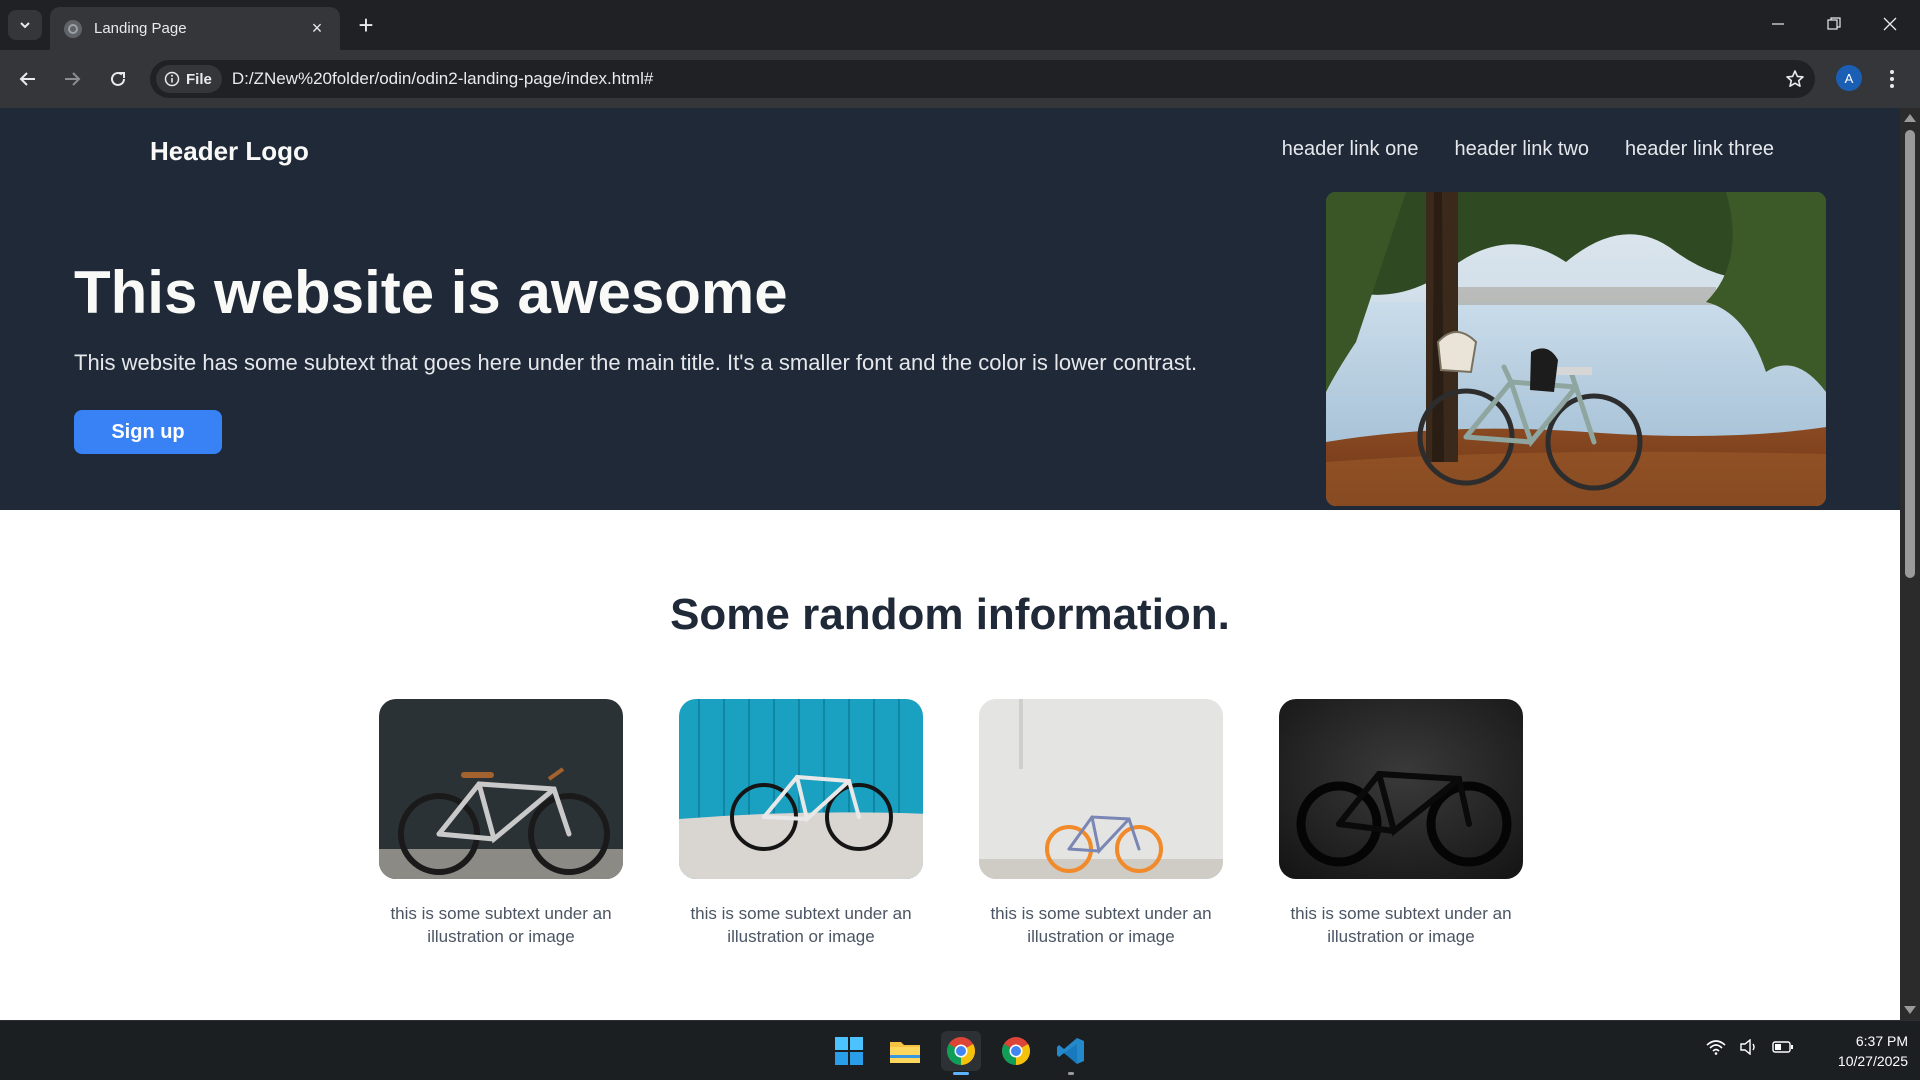 The image size is (1920, 1080). What do you see at coordinates (1910, 1010) in the screenshot?
I see `scroll-down-arrow-icon` at bounding box center [1910, 1010].